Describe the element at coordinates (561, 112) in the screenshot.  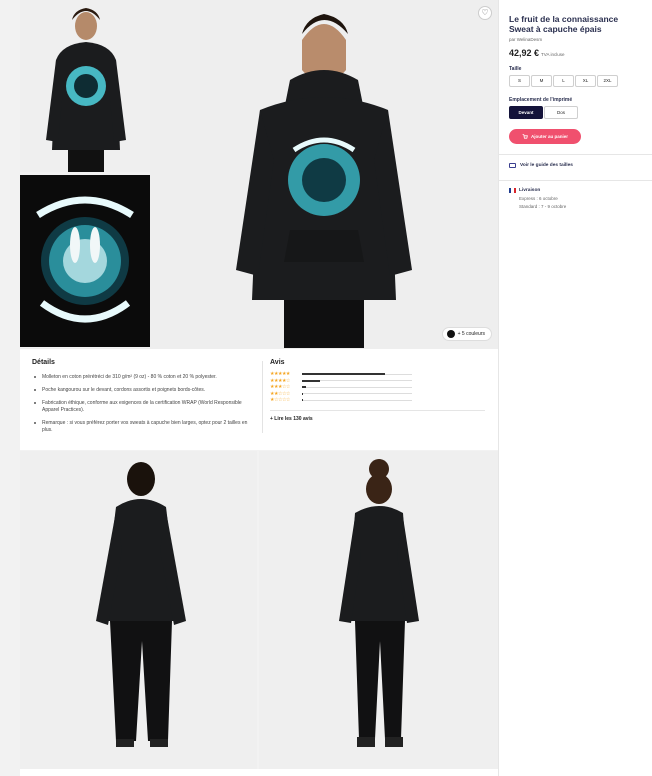
I see `placement-option-back: Dos` at that location.